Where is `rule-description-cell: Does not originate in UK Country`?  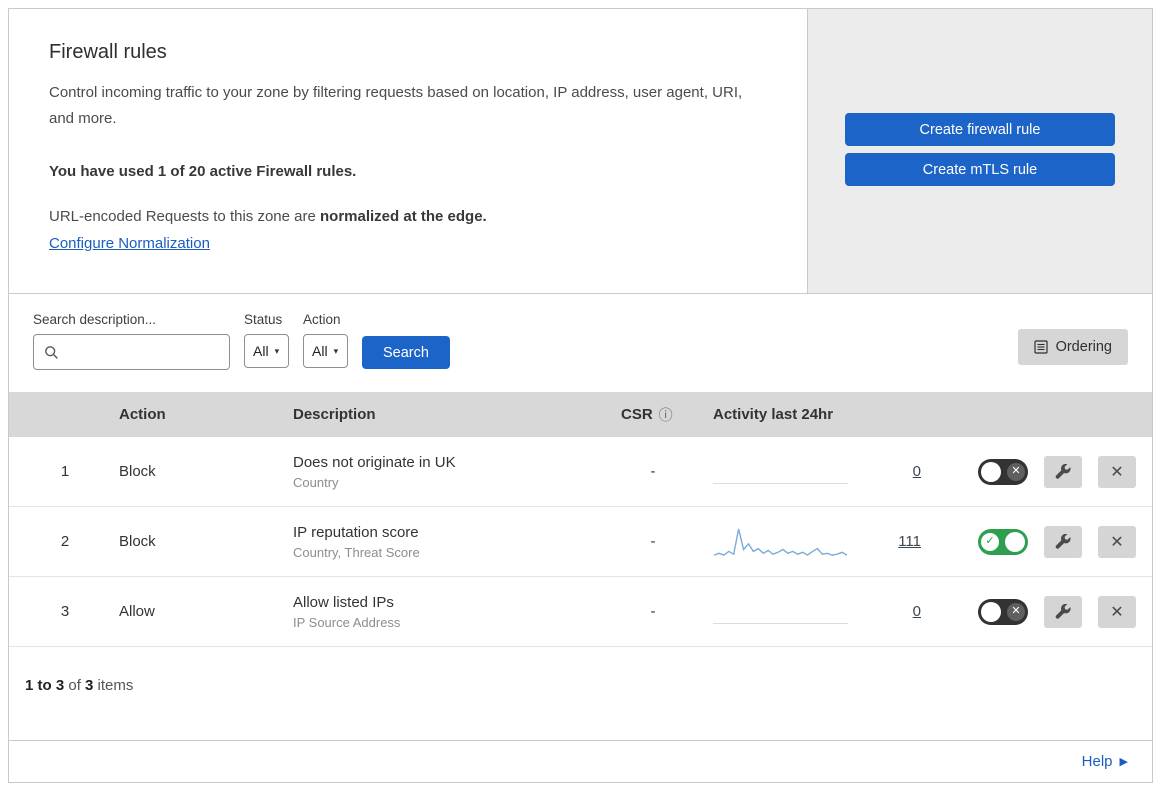 rule-description-cell: Does not originate in UK Country is located at coordinates (443, 472).